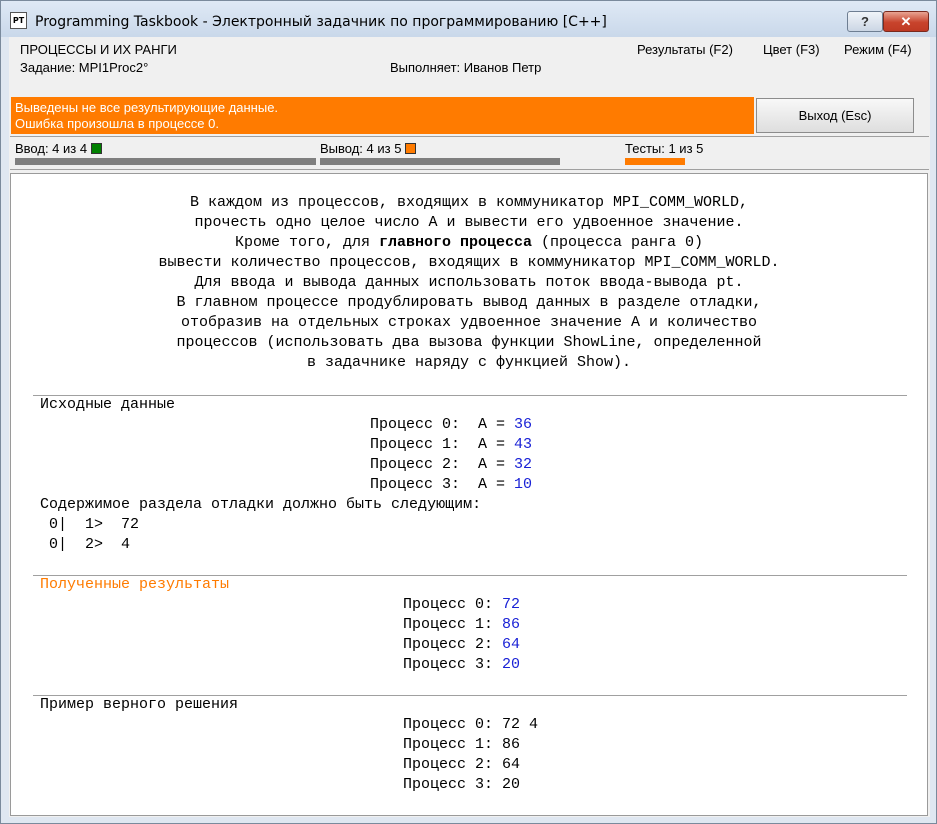  Describe the element at coordinates (165, 161) in the screenshot. I see `input-progress-bar` at that location.